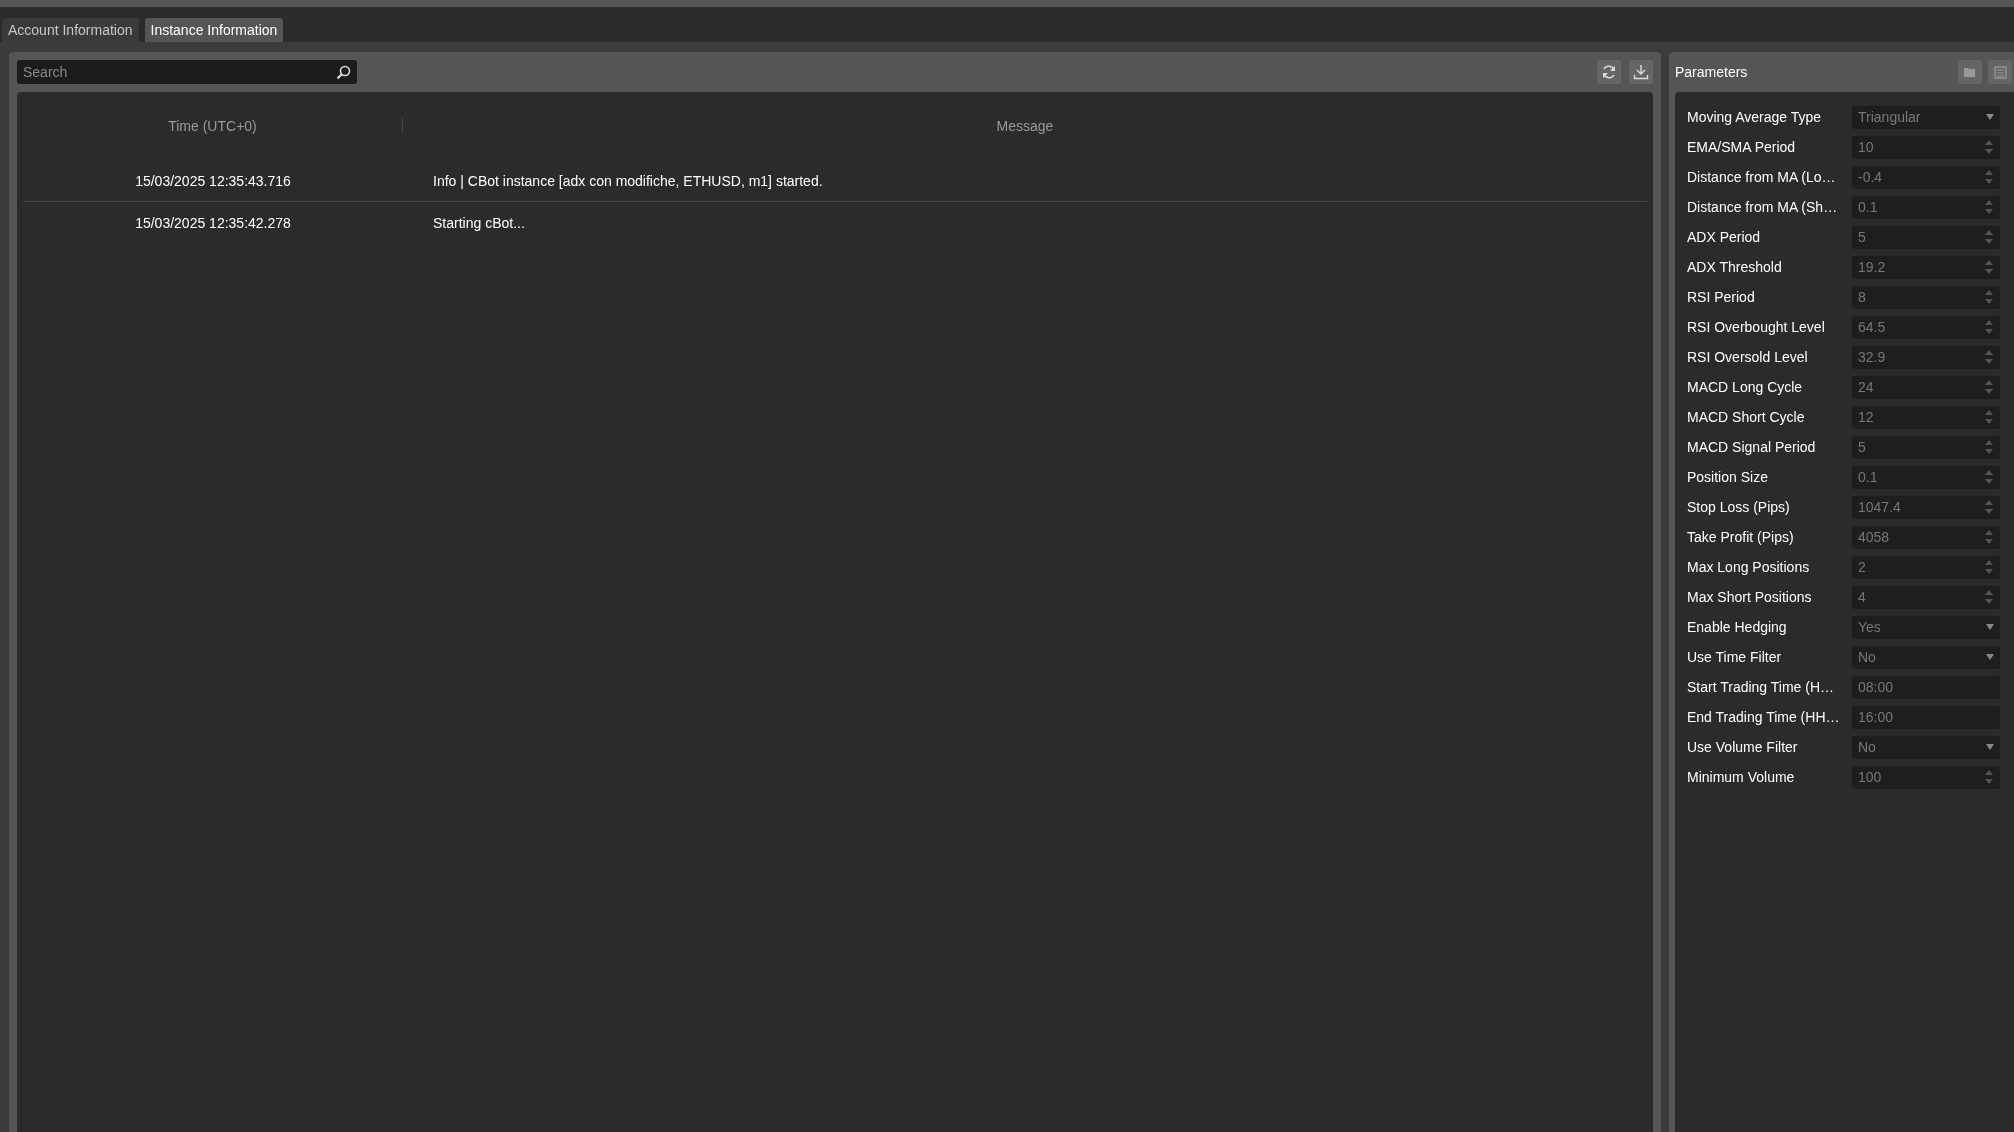 The image size is (2014, 1132). What do you see at coordinates (1926, 627) in the screenshot?
I see `dropdown-field: Yes` at bounding box center [1926, 627].